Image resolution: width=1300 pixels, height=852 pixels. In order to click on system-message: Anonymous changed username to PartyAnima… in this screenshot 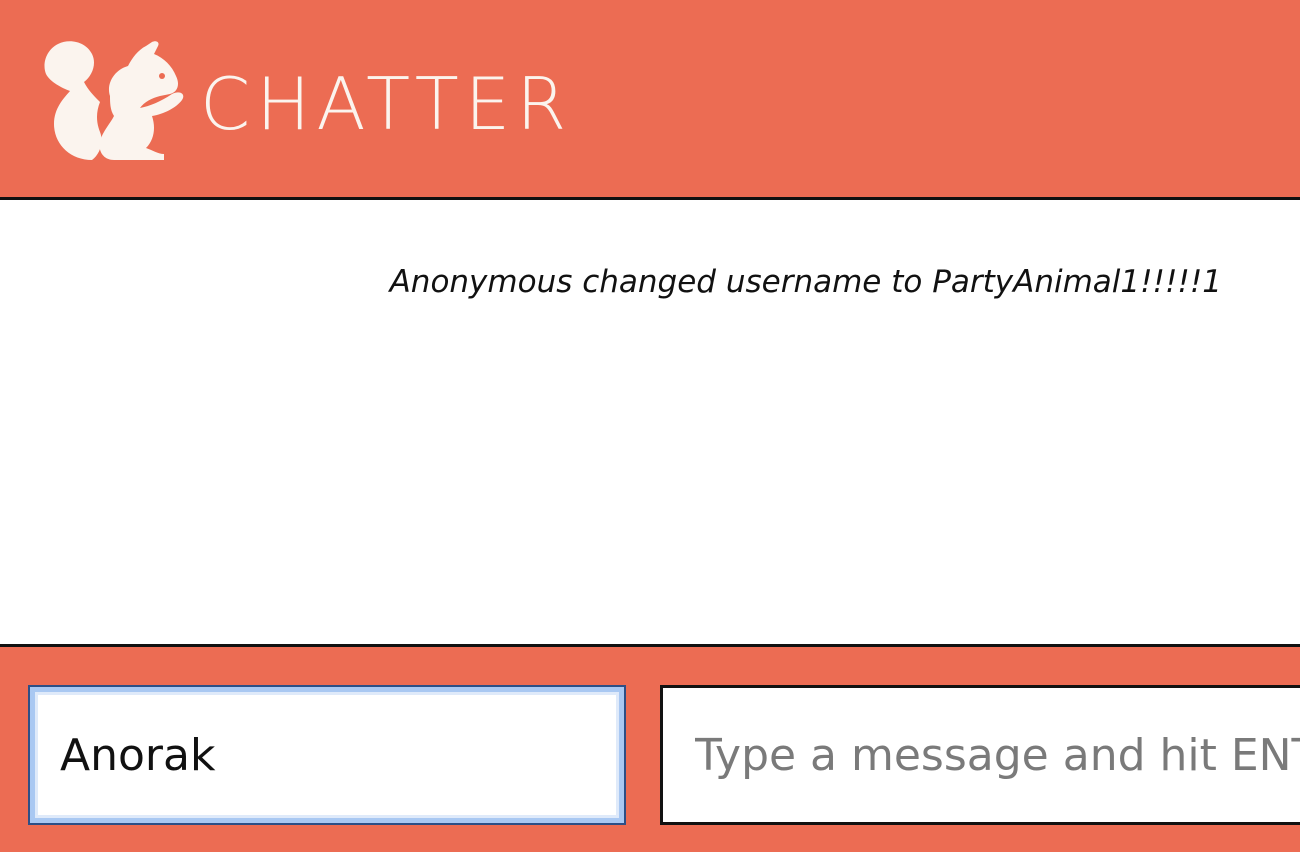, I will do `click(805, 282)`.